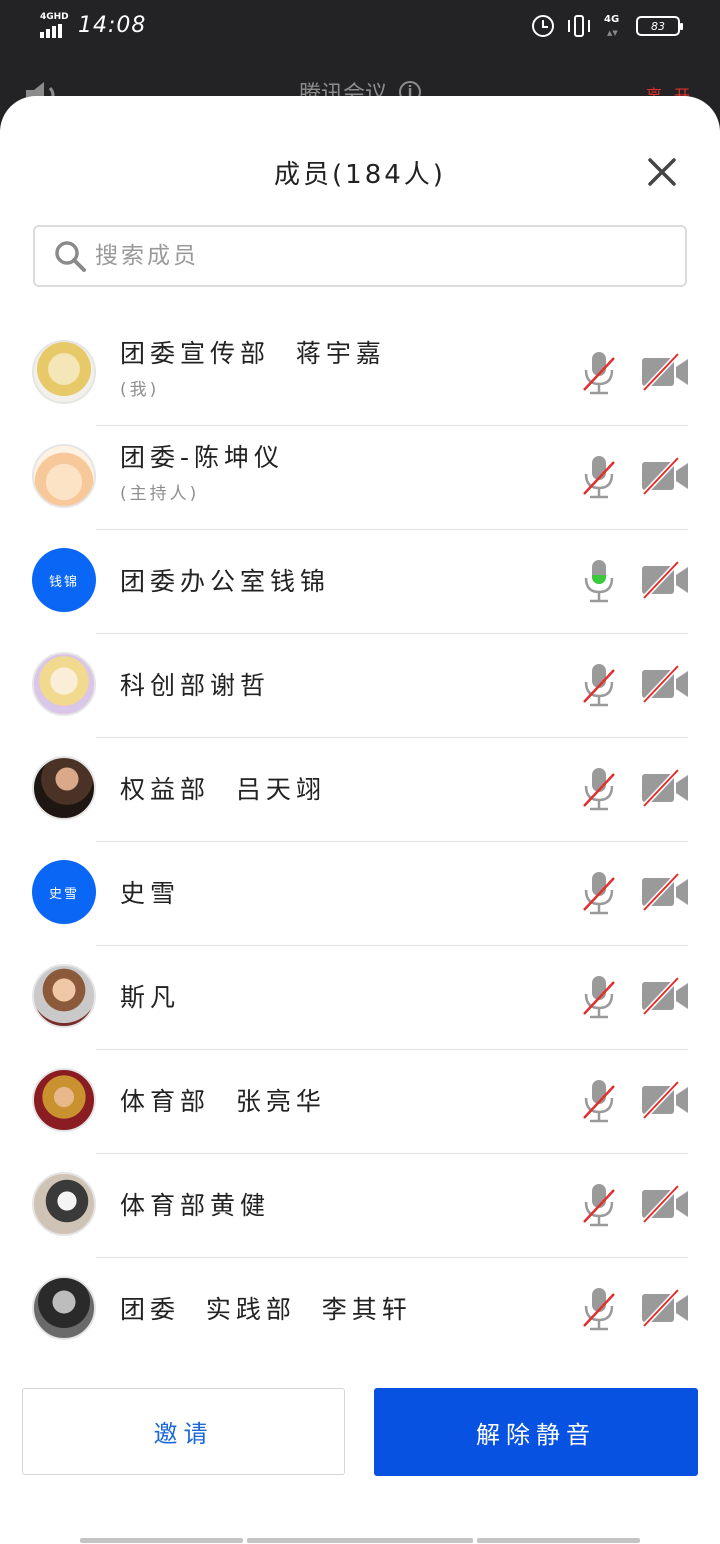 This screenshot has width=720, height=1544. I want to click on member-row: 钱锦 团委办公室钱锦, so click(360, 582).